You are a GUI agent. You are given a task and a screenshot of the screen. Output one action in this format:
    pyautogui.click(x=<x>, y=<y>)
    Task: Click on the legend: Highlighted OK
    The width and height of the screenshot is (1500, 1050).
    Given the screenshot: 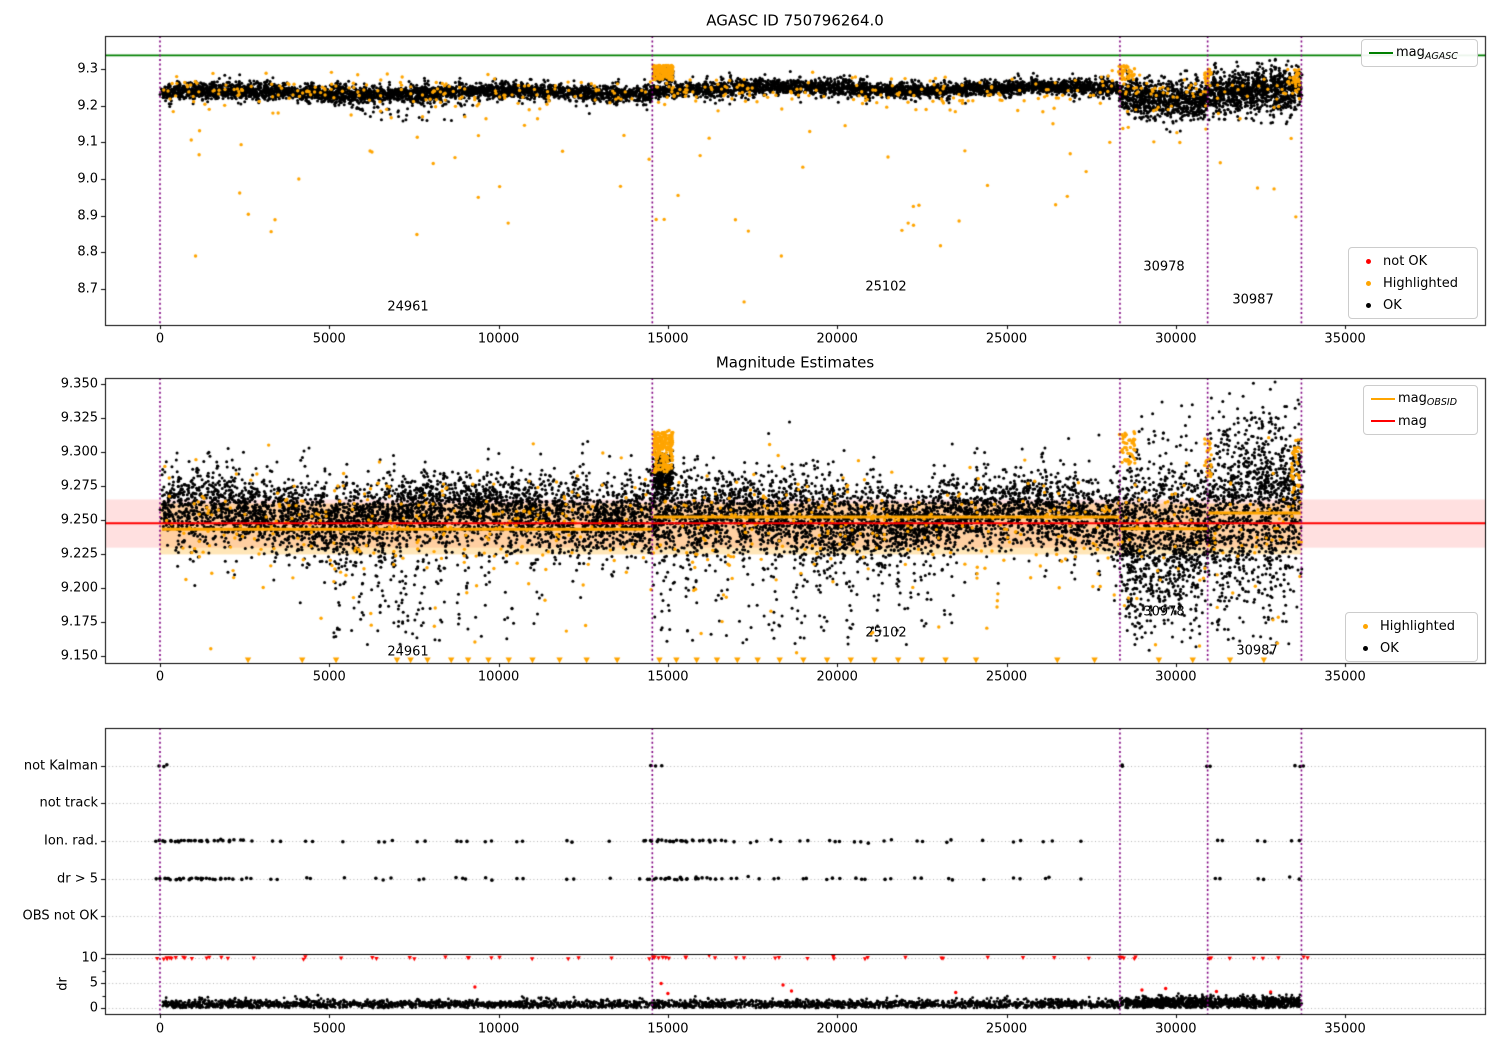 What is the action you would take?
    pyautogui.click(x=1411, y=637)
    